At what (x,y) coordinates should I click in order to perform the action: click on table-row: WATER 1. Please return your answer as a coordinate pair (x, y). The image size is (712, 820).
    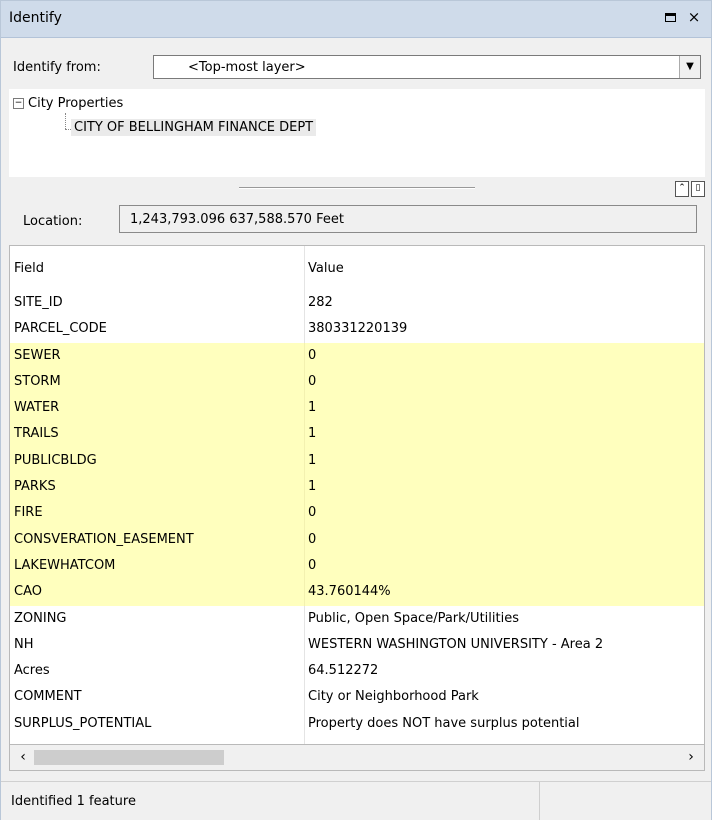
    Looking at the image, I should click on (357, 408).